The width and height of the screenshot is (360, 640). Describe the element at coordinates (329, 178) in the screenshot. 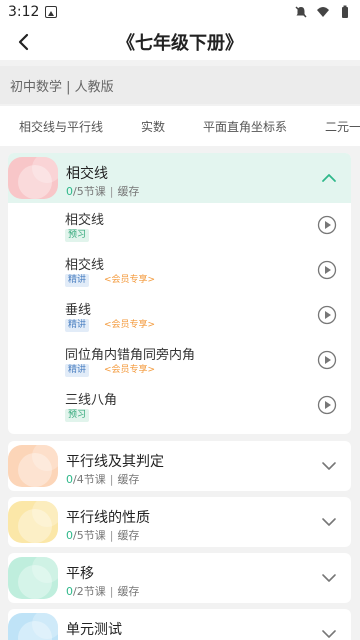

I see `chevron-up-icon` at that location.